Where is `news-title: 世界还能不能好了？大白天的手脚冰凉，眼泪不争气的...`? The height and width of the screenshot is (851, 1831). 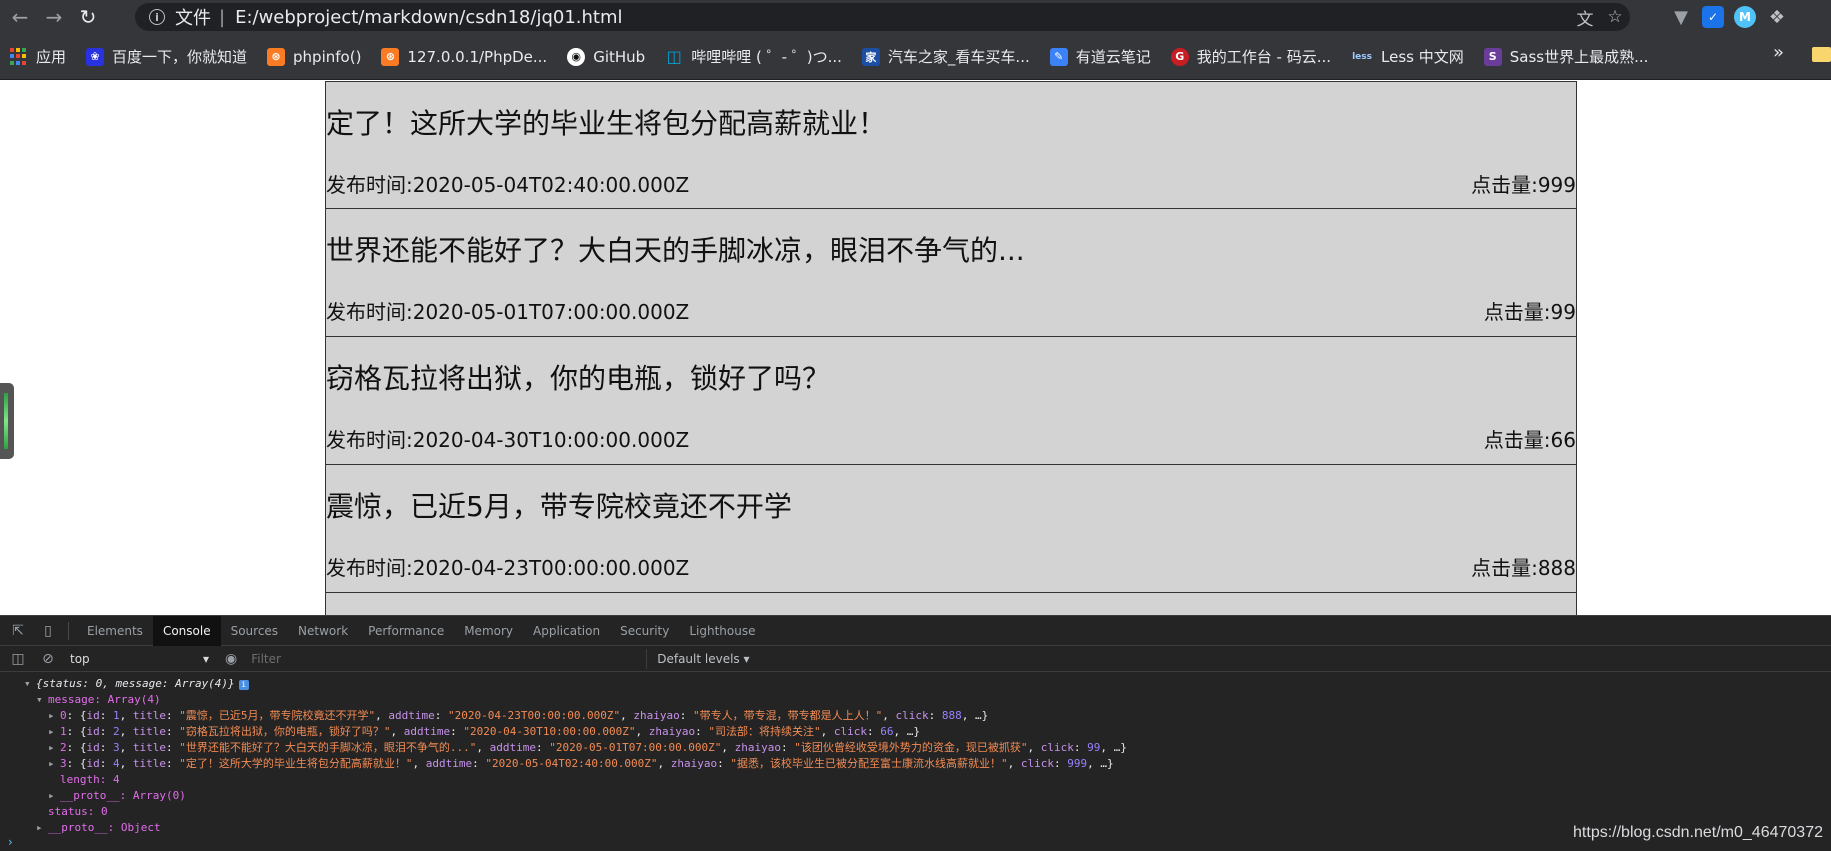
news-title: 世界还能不能好了？大白天的手脚冰凉，眼泪不争气的... is located at coordinates (675, 250).